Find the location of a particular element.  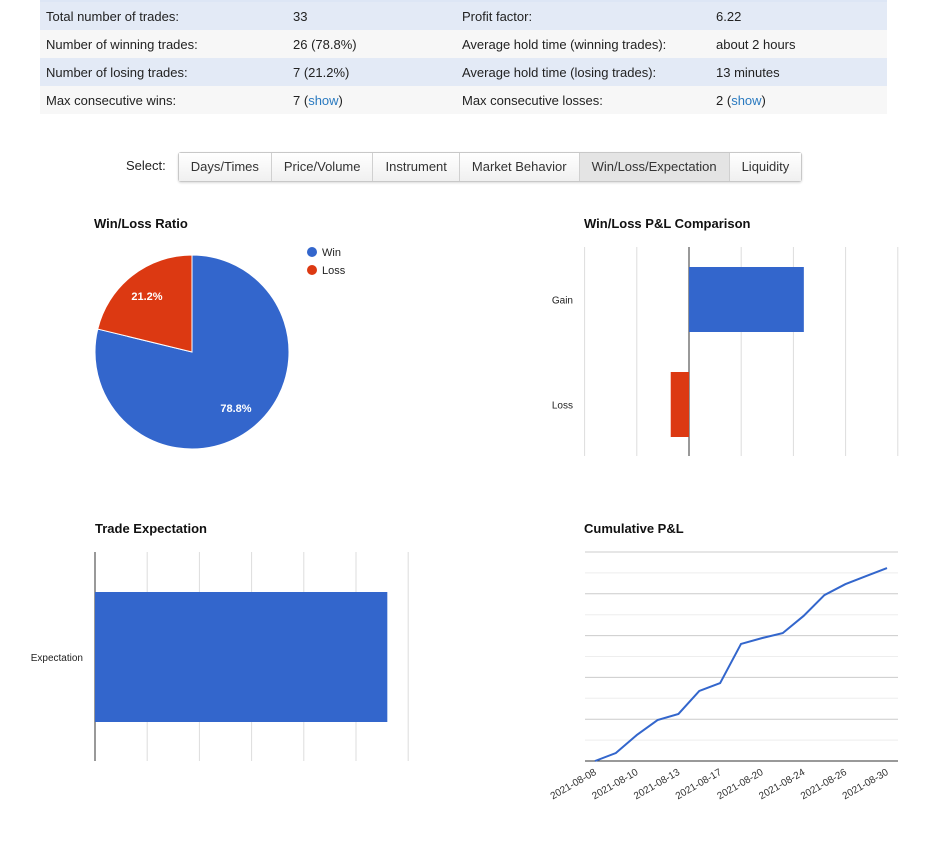

x-tick-label: 2021-08-30 is located at coordinates (866, 784).